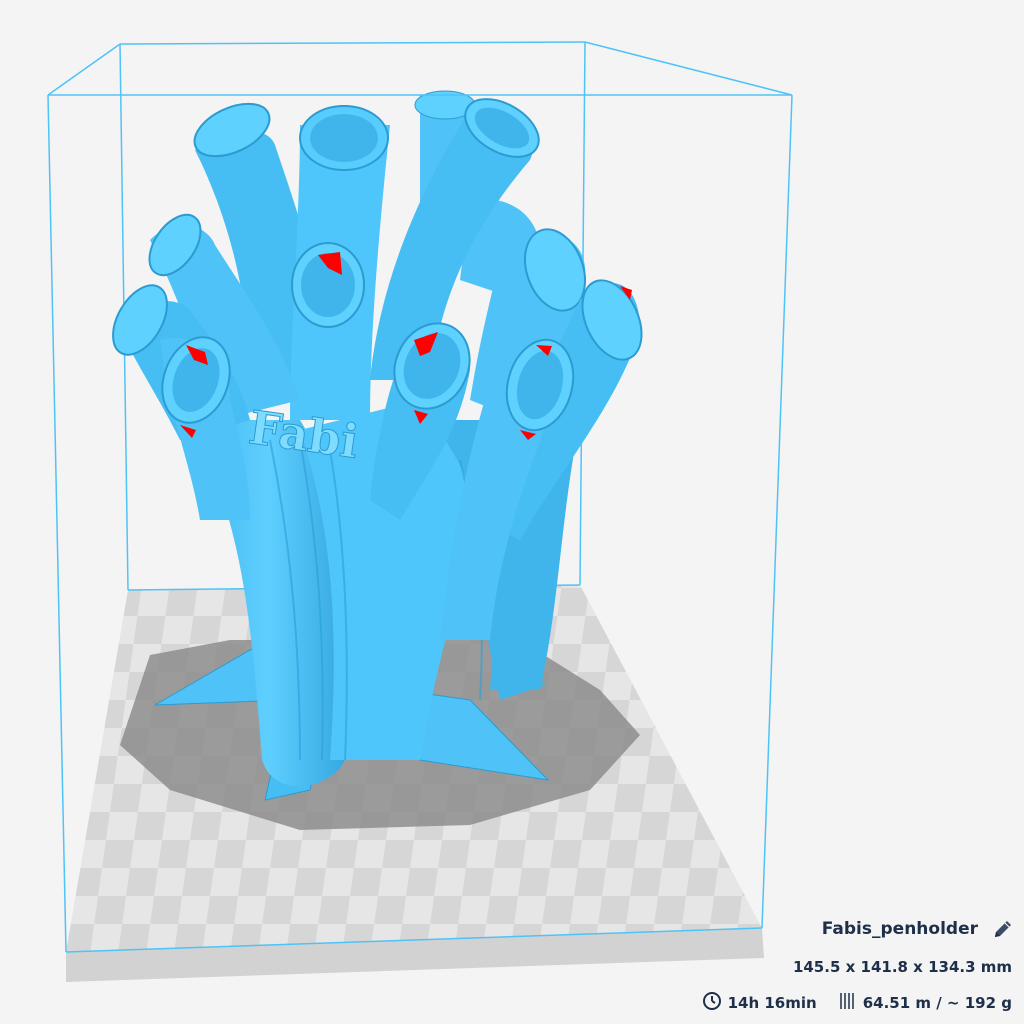 This screenshot has height=1024, width=1024. Describe the element at coordinates (848, 1003) in the screenshot. I see `filament-spool-icon` at that location.